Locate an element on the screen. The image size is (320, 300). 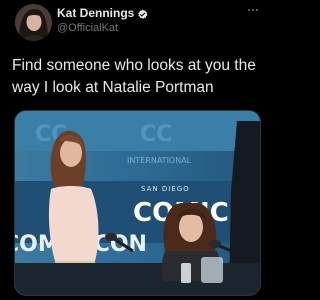
author-display-name: Kat Dennings is located at coordinates (95, 13).